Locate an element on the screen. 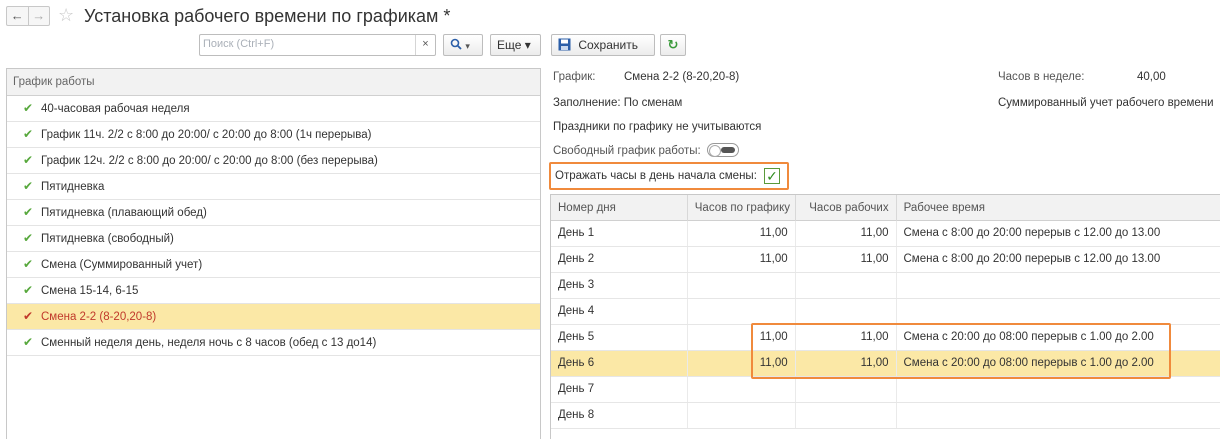  column-header-work-time: Рабочее время is located at coordinates (1058, 208).